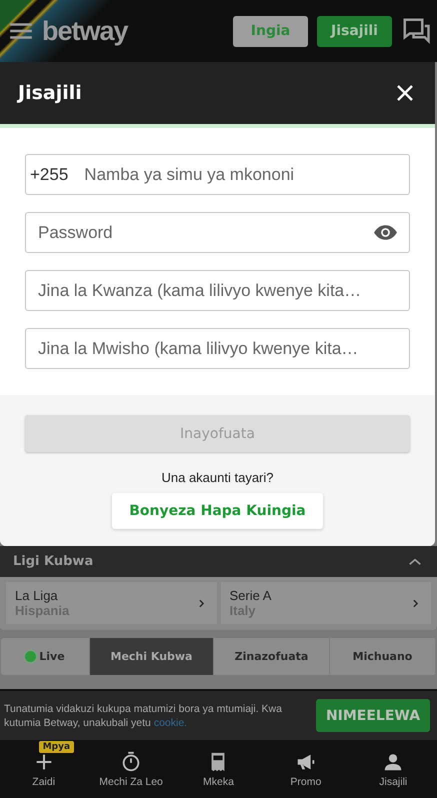  What do you see at coordinates (205, 232) in the screenshot?
I see `text-input: Password` at bounding box center [205, 232].